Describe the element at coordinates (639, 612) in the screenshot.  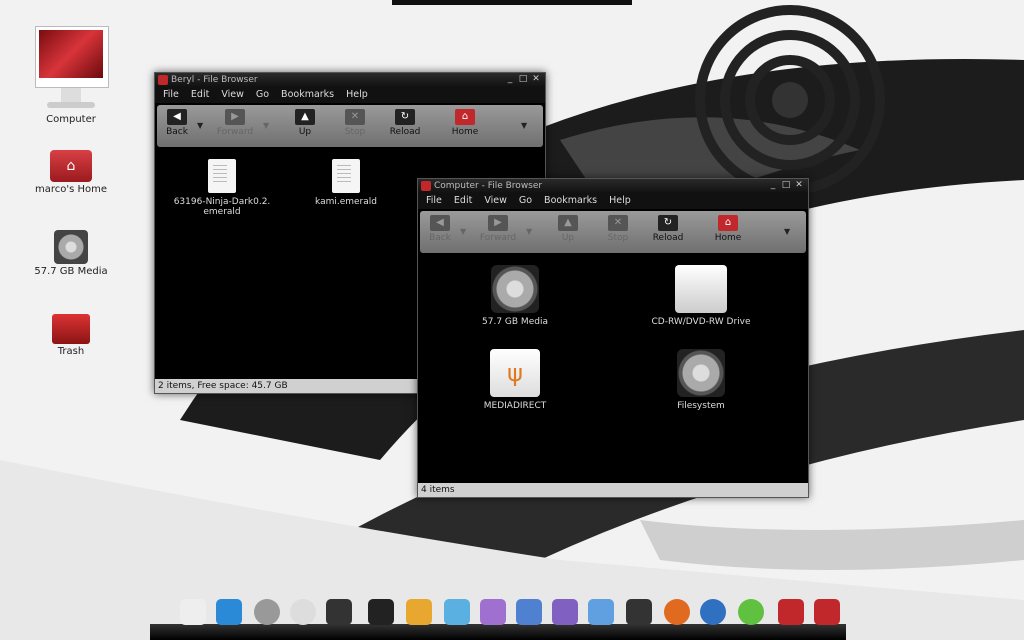
I see `video-clapper-icon` at that location.